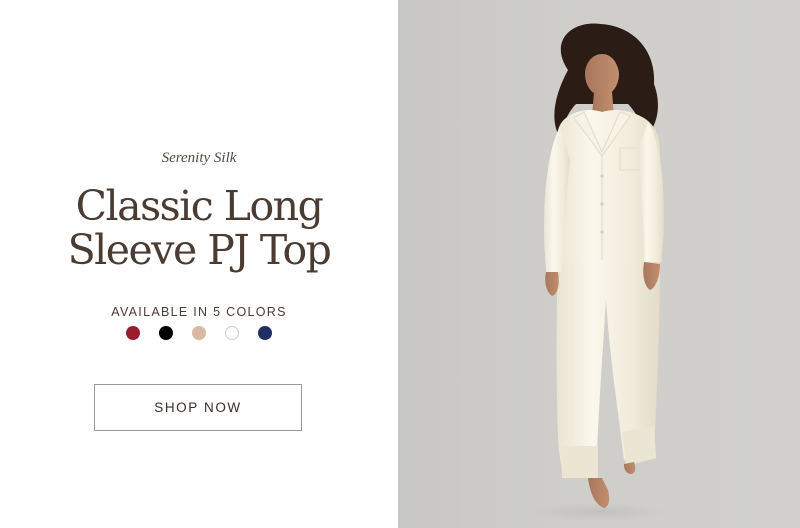  I want to click on swatch-navy, so click(265, 333).